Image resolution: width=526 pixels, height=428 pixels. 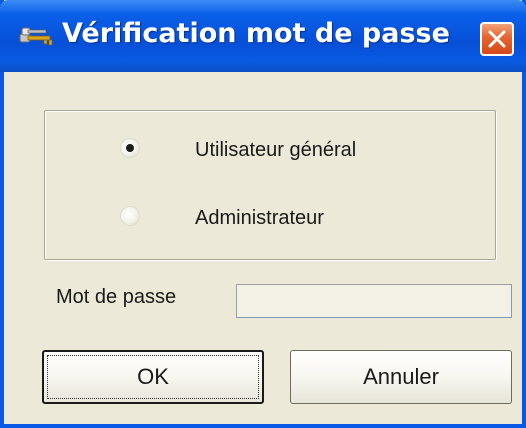 I want to click on keys-icon, so click(x=37, y=37).